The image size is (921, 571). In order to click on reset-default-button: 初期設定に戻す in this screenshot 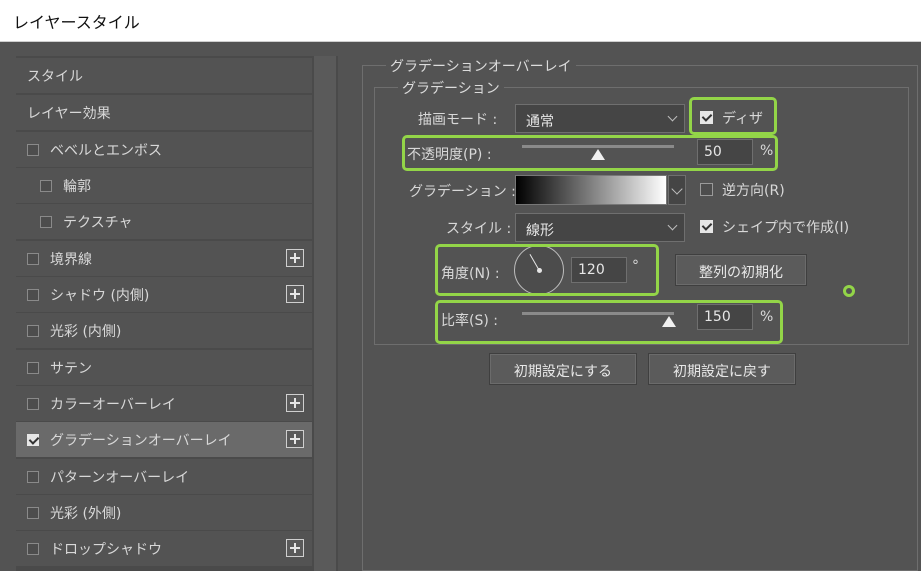, I will do `click(722, 369)`.